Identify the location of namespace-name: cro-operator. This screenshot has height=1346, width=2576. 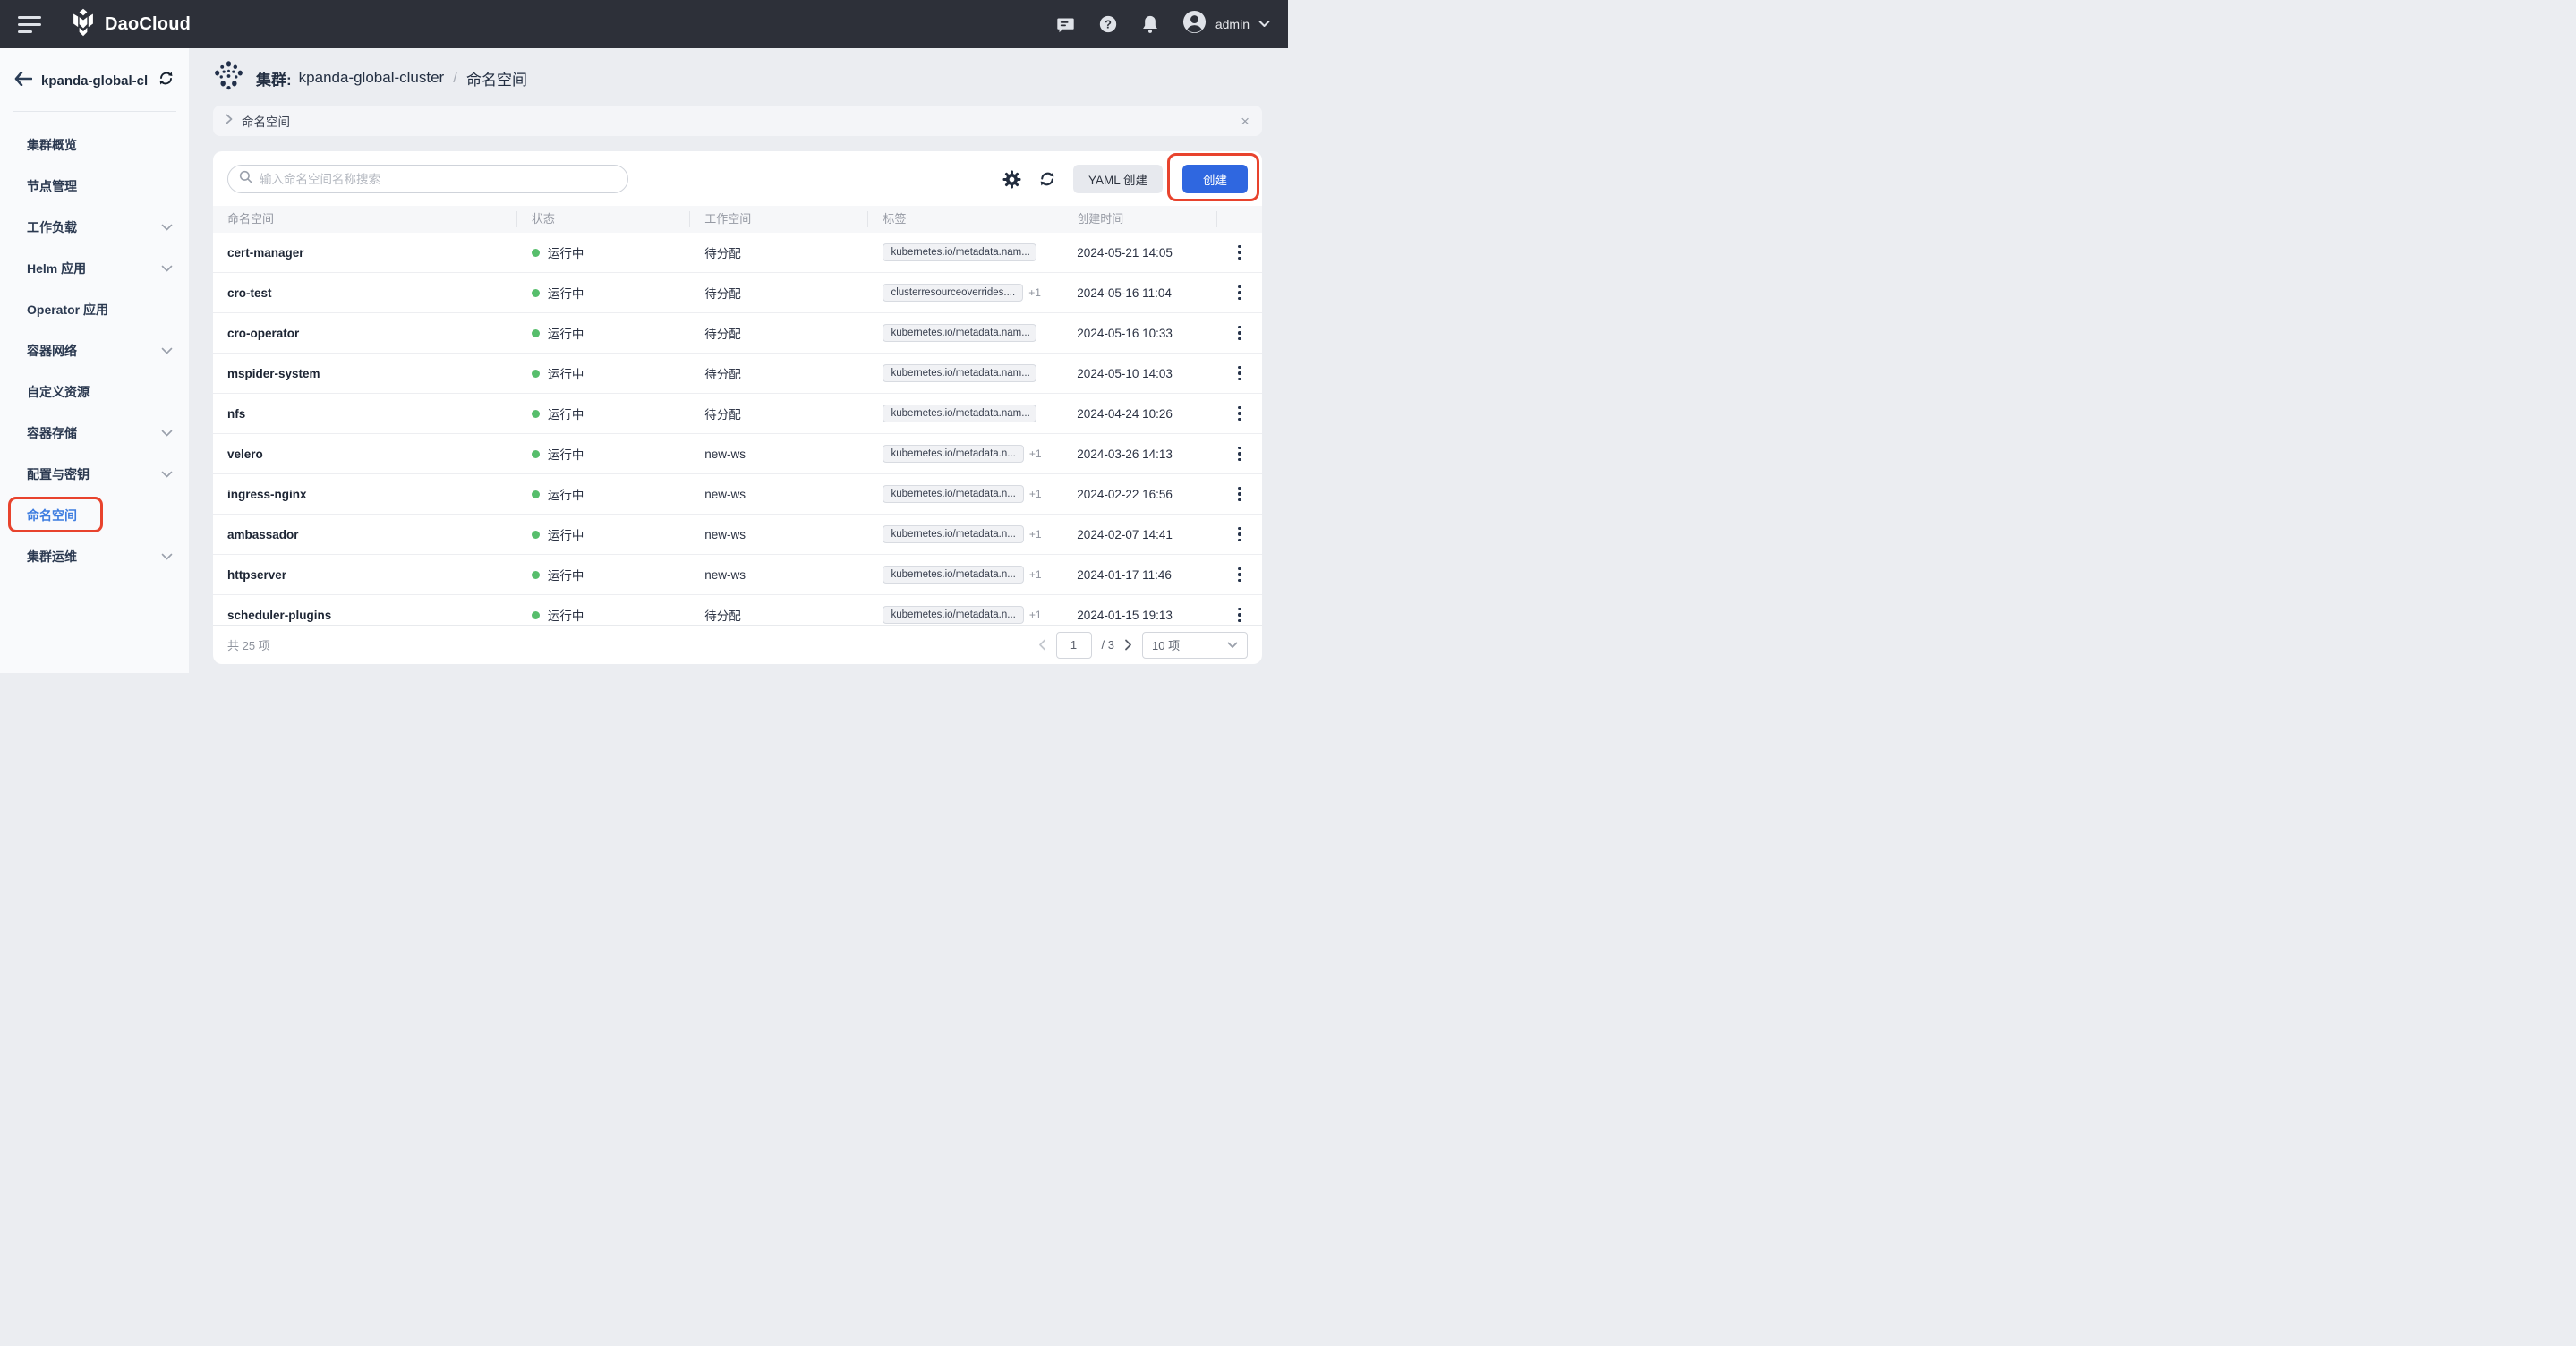
(263, 334).